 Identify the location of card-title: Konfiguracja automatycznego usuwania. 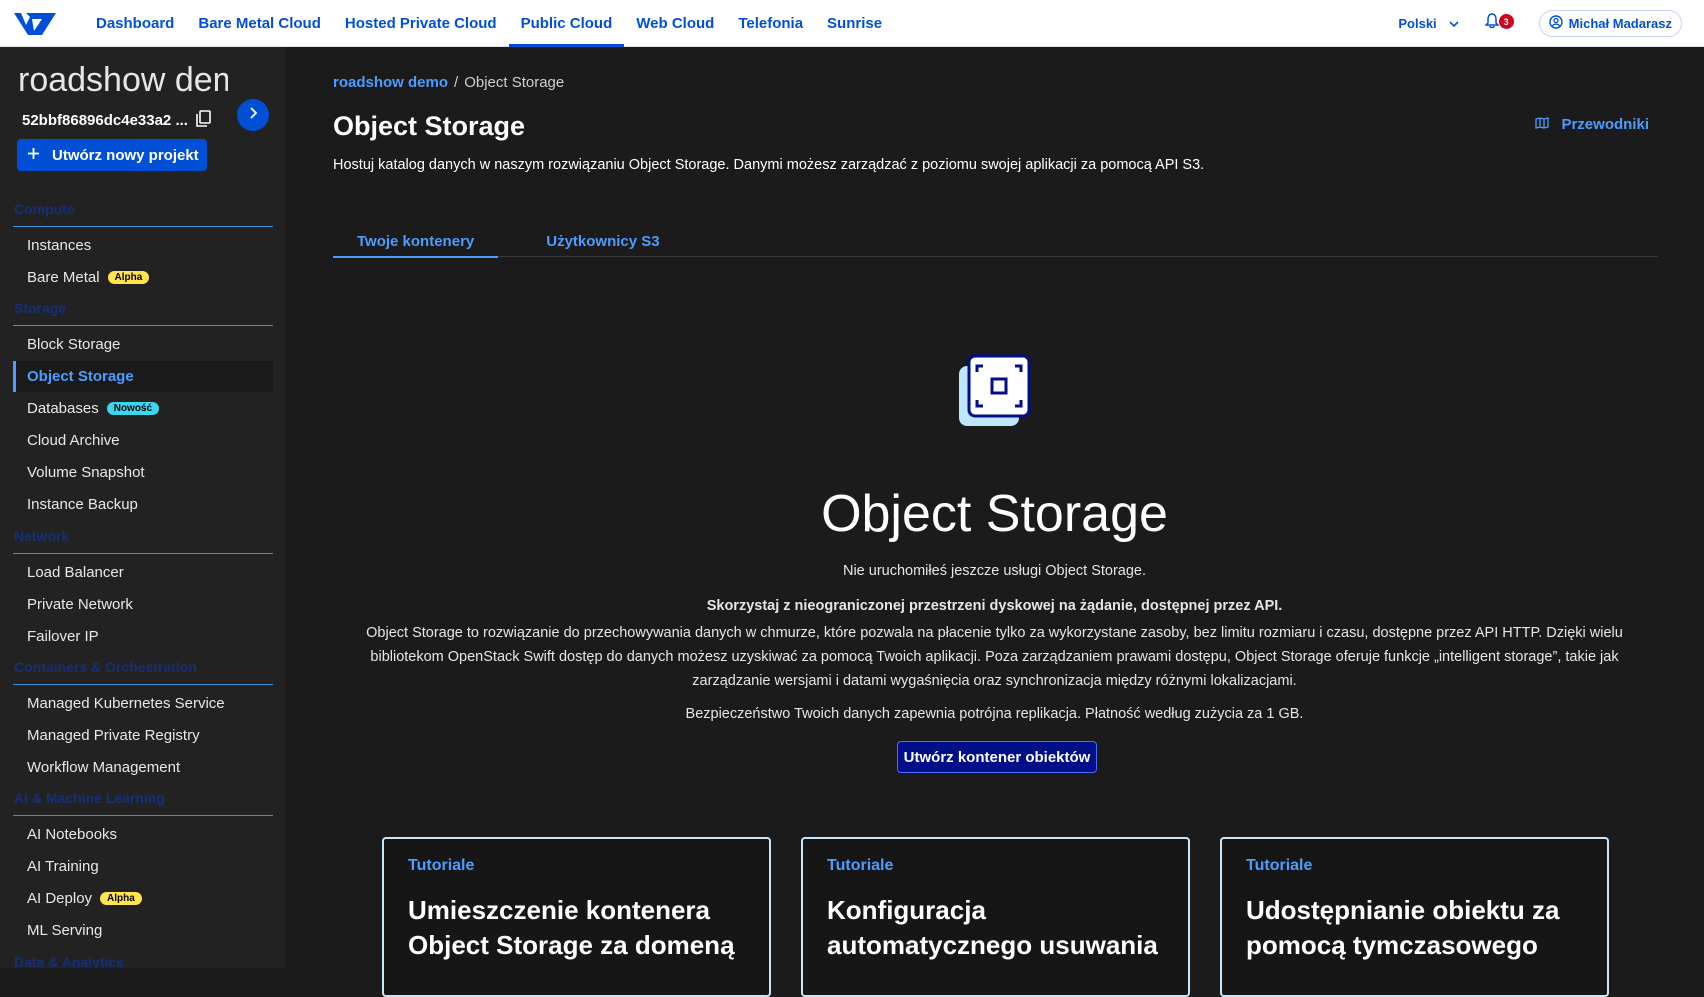
(992, 927).